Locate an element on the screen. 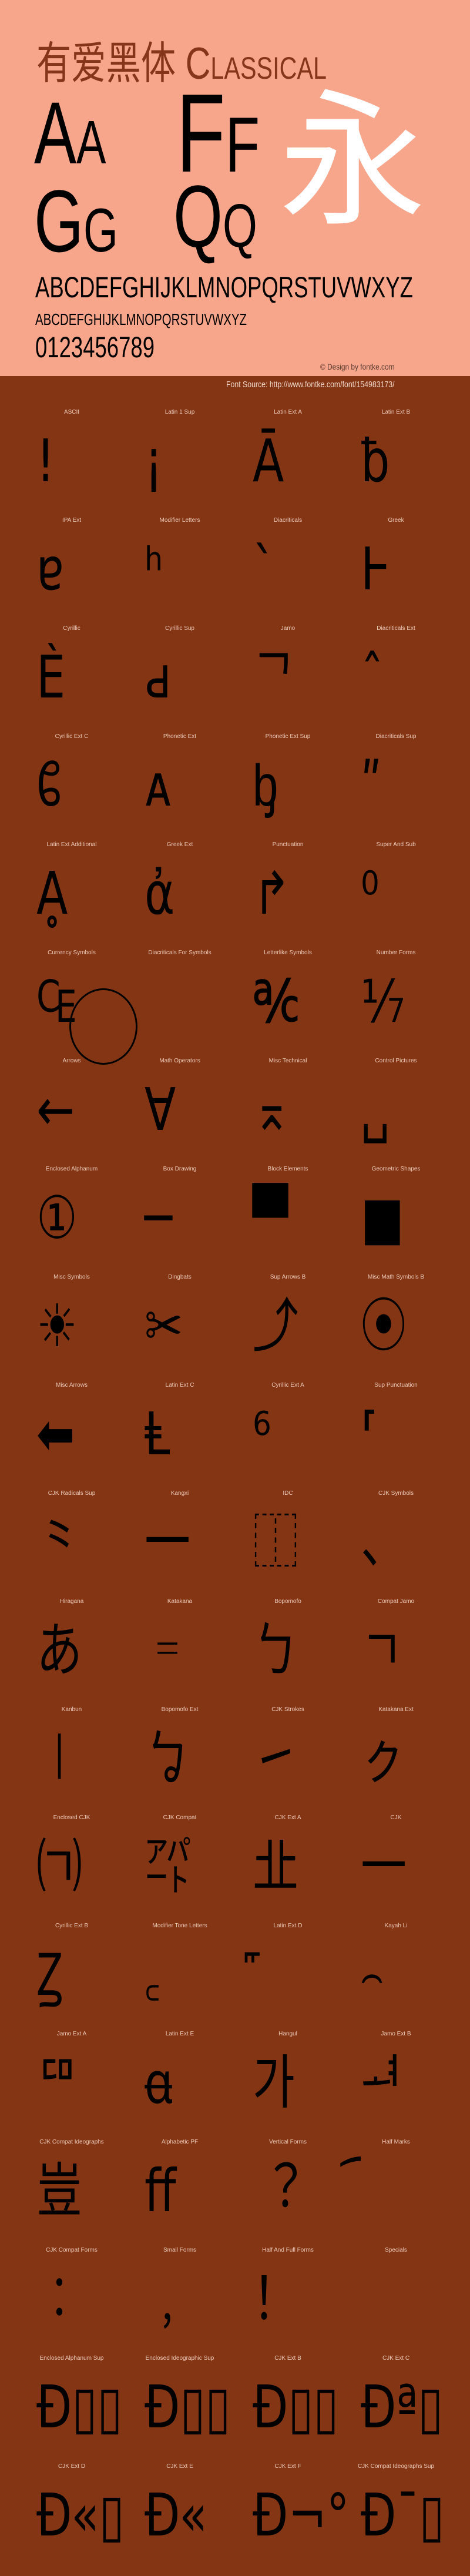 The height and width of the screenshot is (2576, 470). block-sample-glyph: ᄀ is located at coordinates (274, 678).